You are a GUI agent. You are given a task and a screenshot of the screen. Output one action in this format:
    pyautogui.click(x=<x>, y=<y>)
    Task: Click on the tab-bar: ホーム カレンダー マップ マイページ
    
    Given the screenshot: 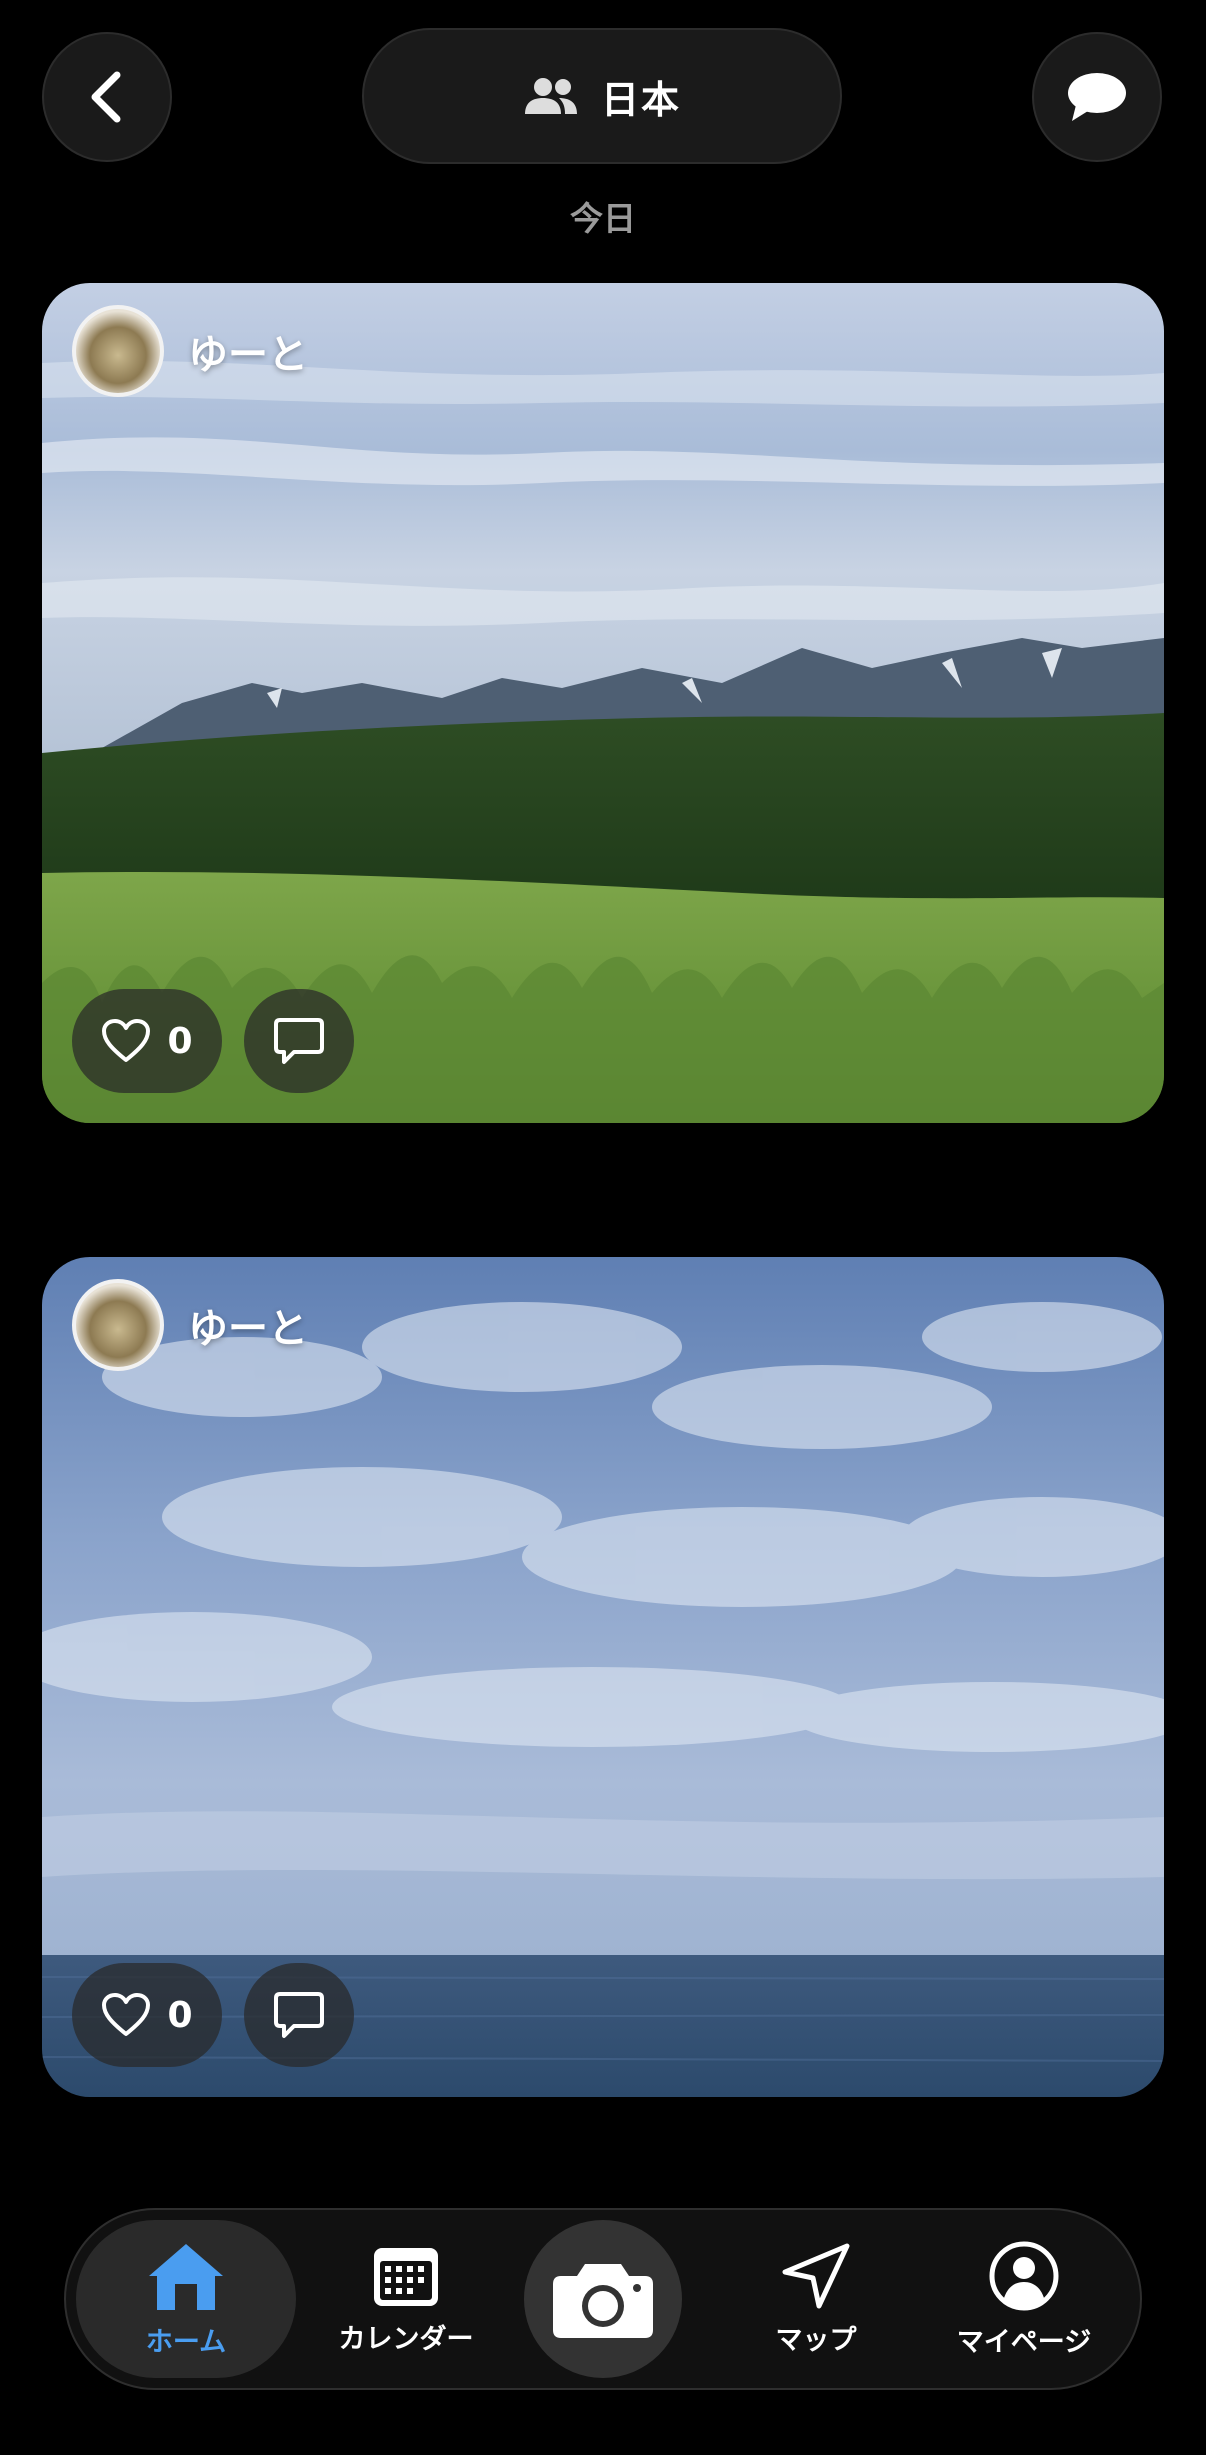 What is the action you would take?
    pyautogui.click(x=603, y=2299)
    